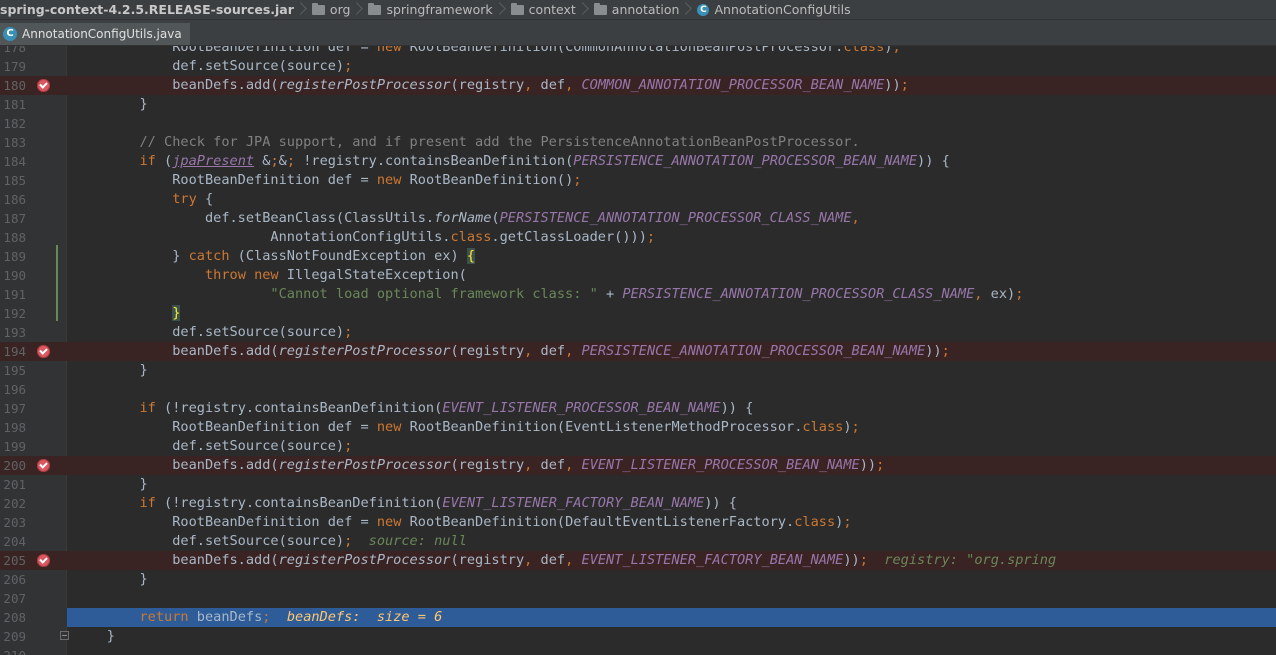 The image size is (1276, 655). What do you see at coordinates (13, 161) in the screenshot?
I see `line-number: 184` at bounding box center [13, 161].